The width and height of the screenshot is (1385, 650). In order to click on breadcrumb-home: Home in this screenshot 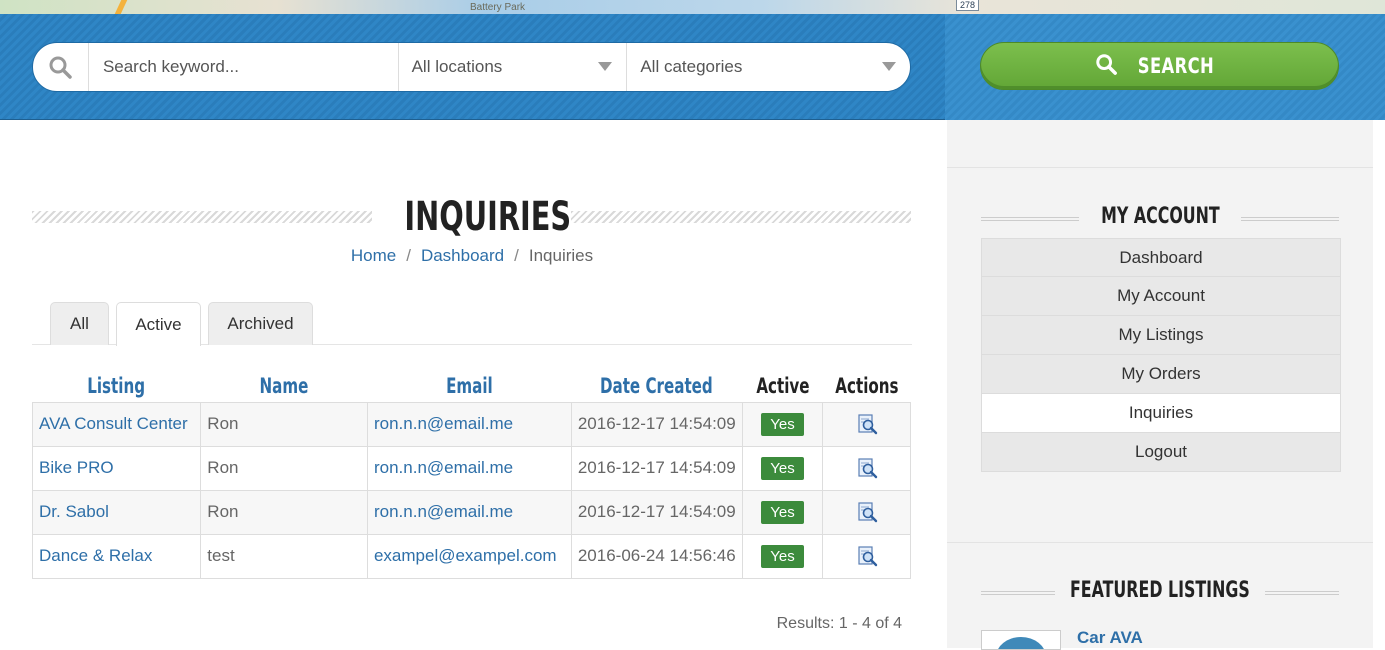, I will do `click(373, 255)`.